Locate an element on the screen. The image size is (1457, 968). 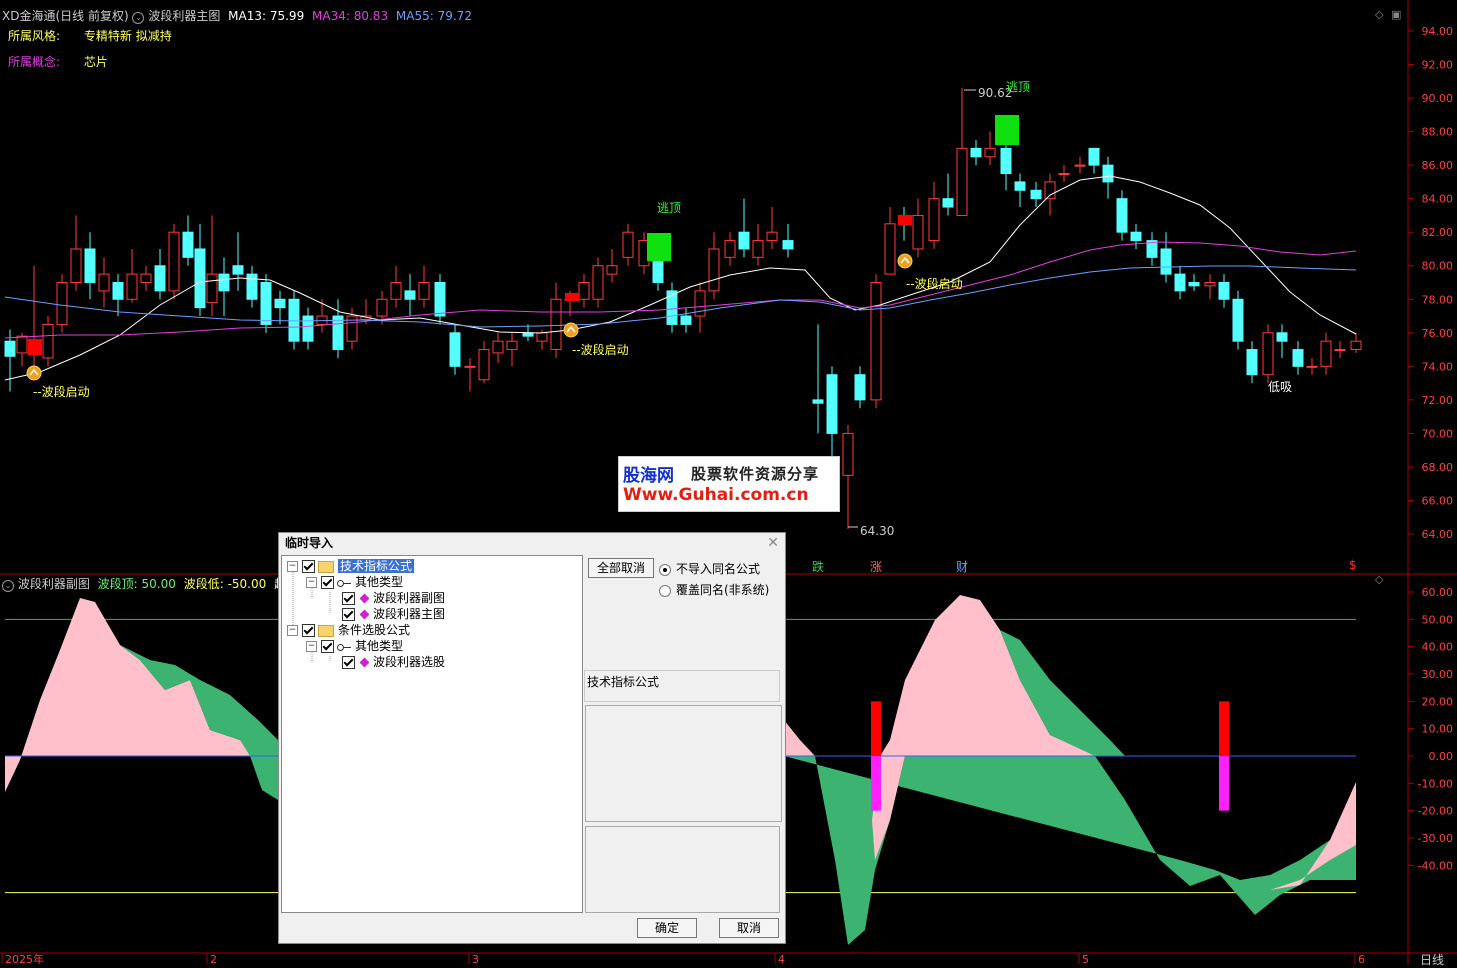
radio-overwrite: 覆盖同名(非系统) is located at coordinates (714, 589).